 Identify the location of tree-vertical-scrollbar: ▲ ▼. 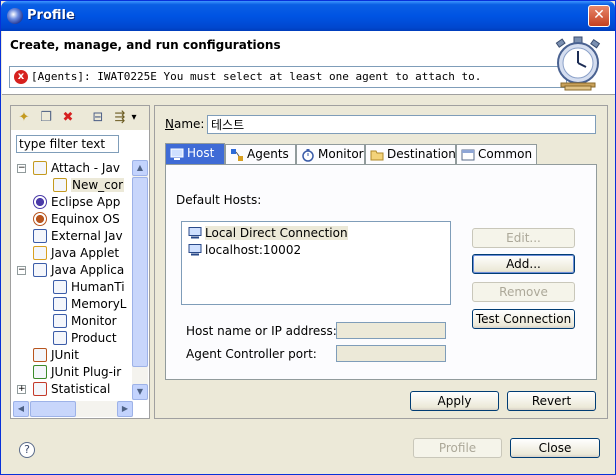
(140, 280).